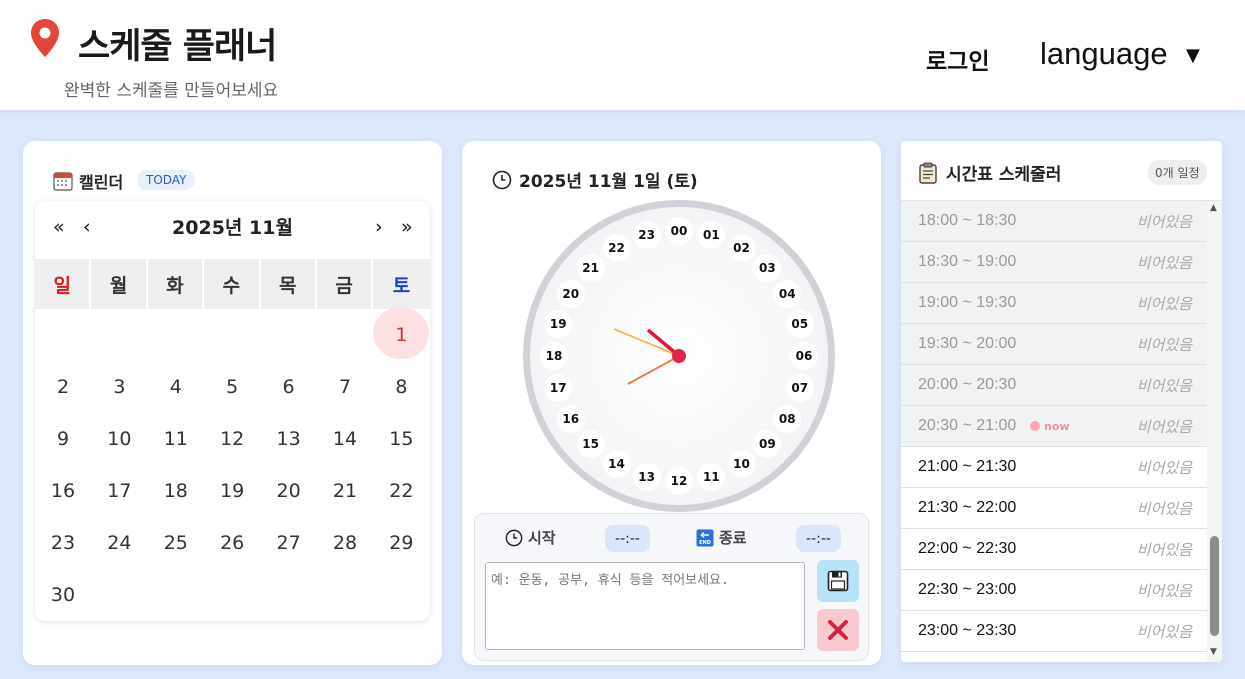 The height and width of the screenshot is (679, 1245). What do you see at coordinates (1213, 652) in the screenshot?
I see `scroll-down-arrow-icon: ▼` at bounding box center [1213, 652].